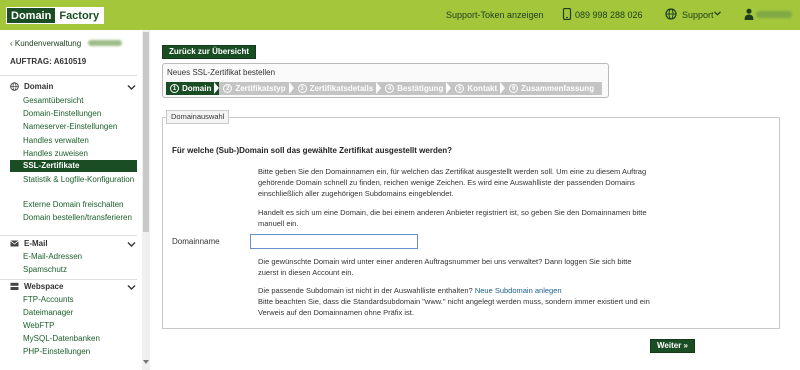  What do you see at coordinates (79, 15) in the screenshot?
I see `logo-right-text: Factory` at bounding box center [79, 15].